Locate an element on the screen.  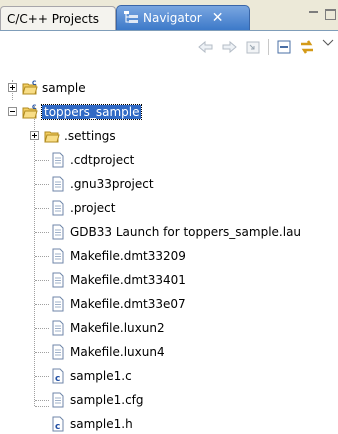
tree-item-file: .cdtproject is located at coordinates (92, 160).